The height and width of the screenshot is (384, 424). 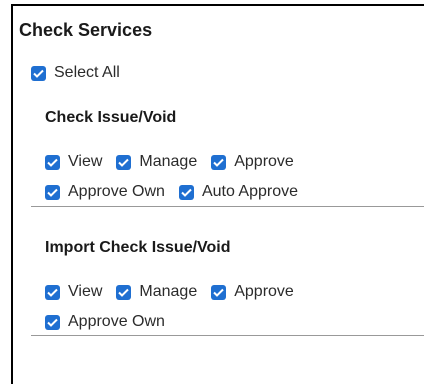 What do you see at coordinates (111, 117) in the screenshot?
I see `section-title-check-issue-void: Check Issue/Void` at bounding box center [111, 117].